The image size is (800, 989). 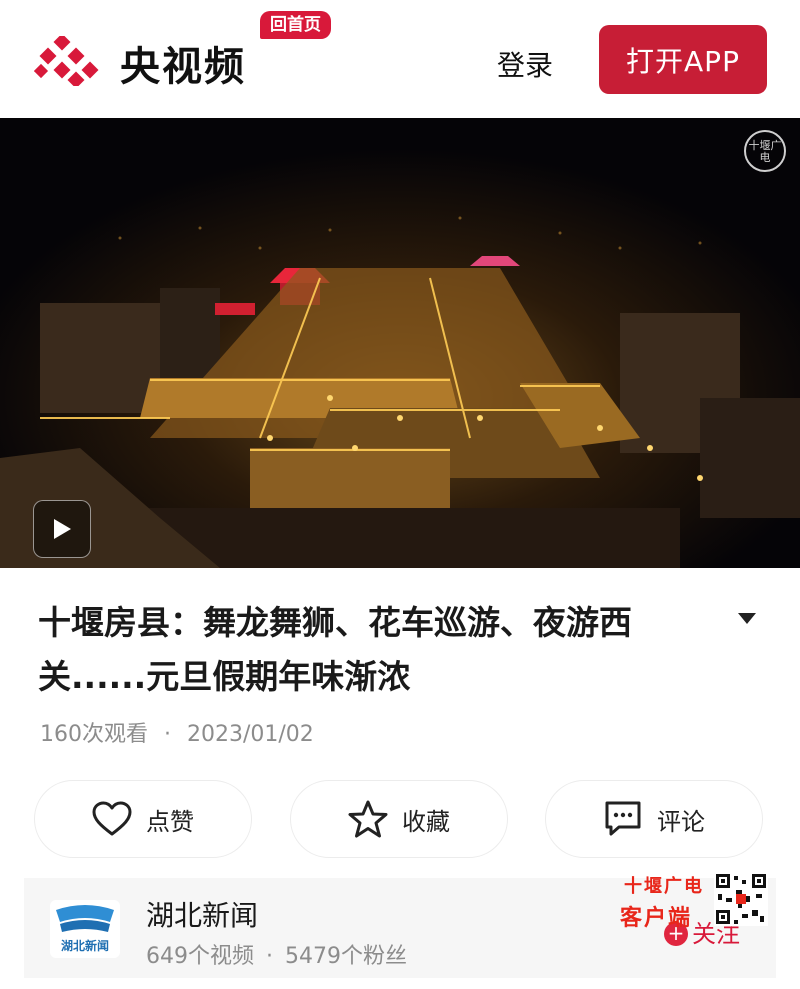 I want to click on brand-name: 央视频, so click(x=183, y=67).